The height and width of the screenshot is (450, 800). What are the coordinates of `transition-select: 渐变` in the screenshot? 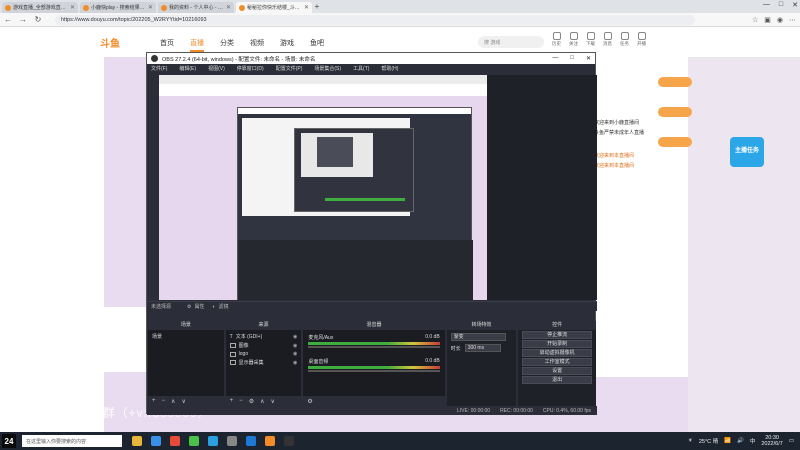 It's located at (478, 337).